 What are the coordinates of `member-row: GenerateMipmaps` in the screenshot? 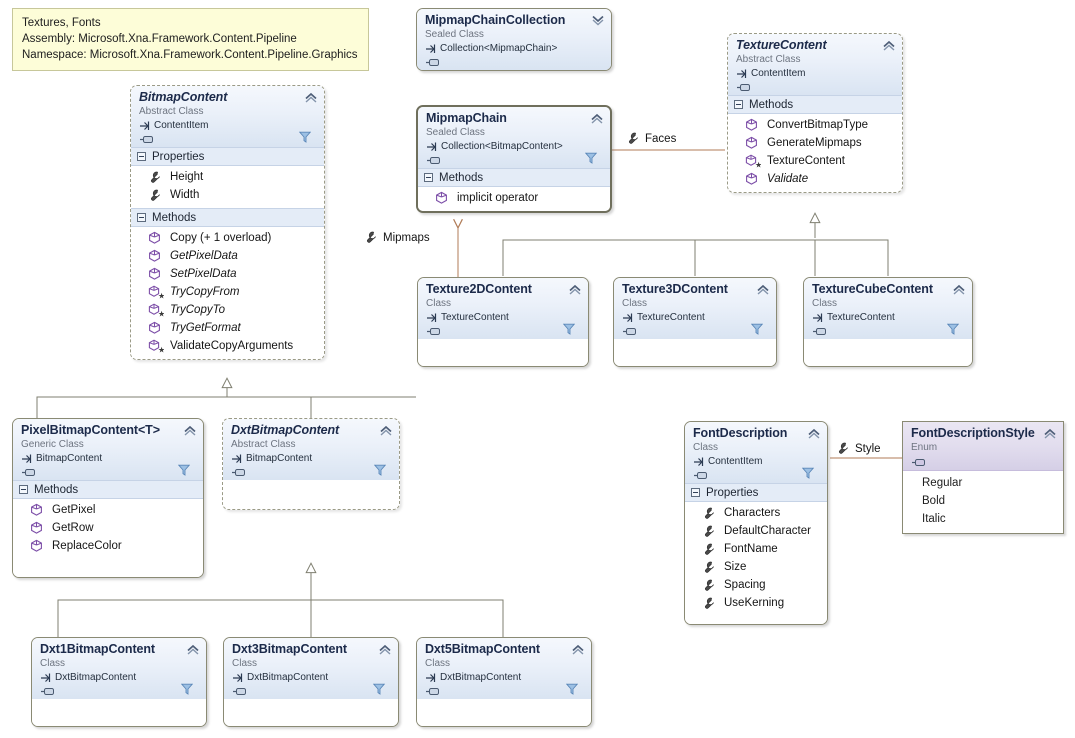 It's located at (815, 143).